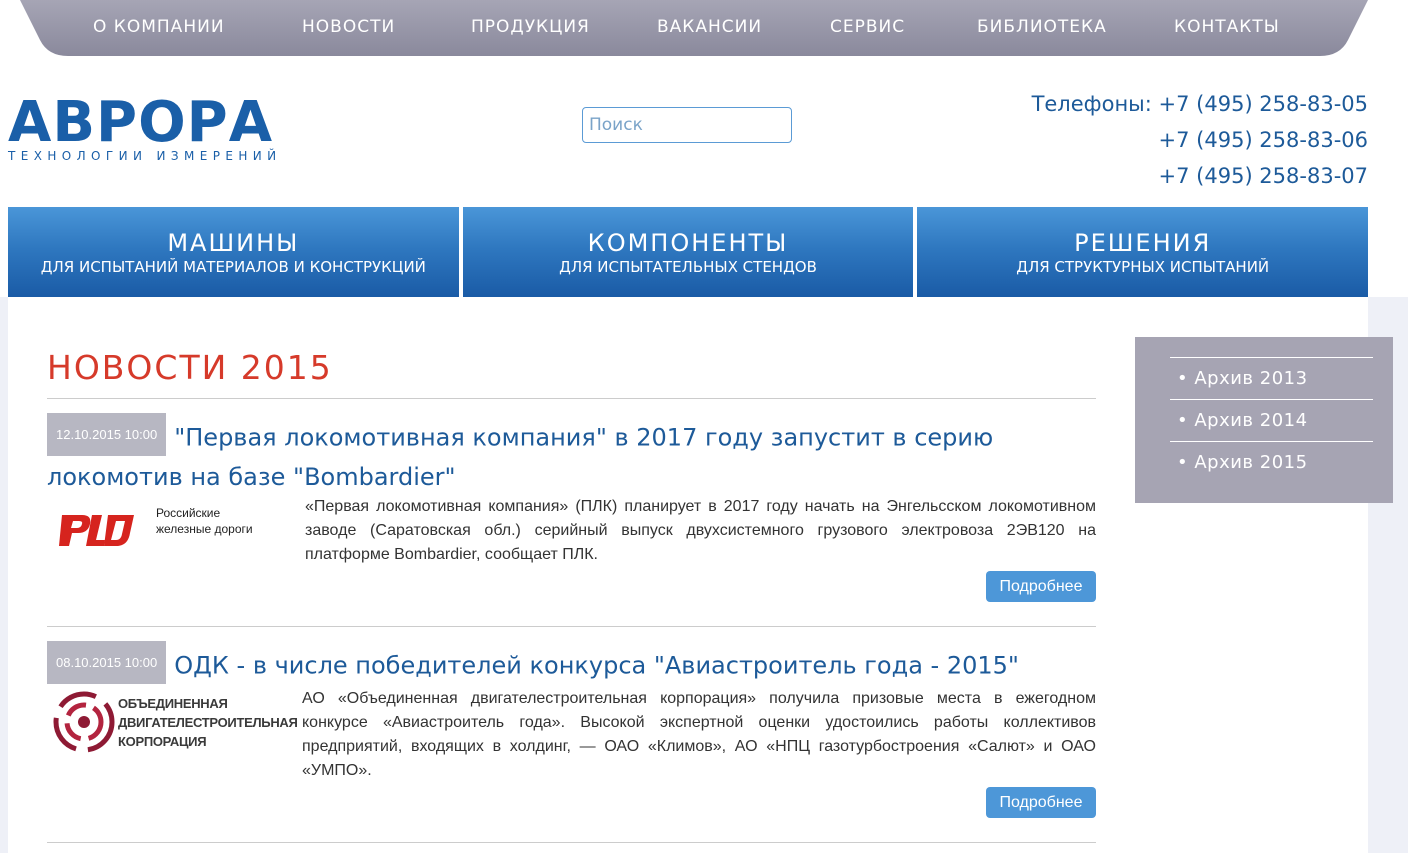  What do you see at coordinates (687, 125) in the screenshot?
I see `search-input` at bounding box center [687, 125].